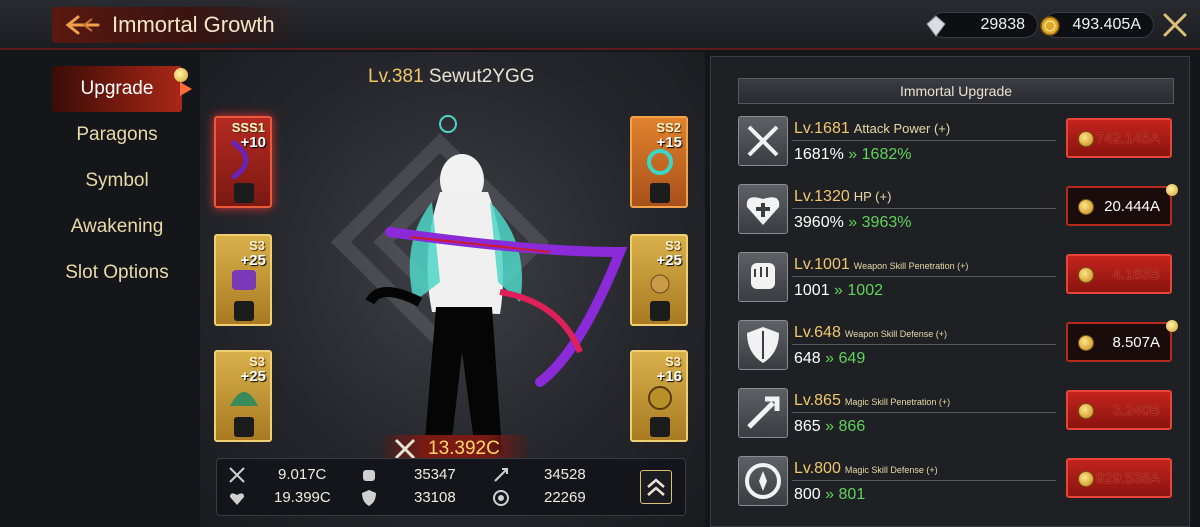 The image size is (1200, 527). I want to click on upgrade-row-hp: Lv.1320 HP (+) 3960% » 3963% 20.444A, so click(957, 211).